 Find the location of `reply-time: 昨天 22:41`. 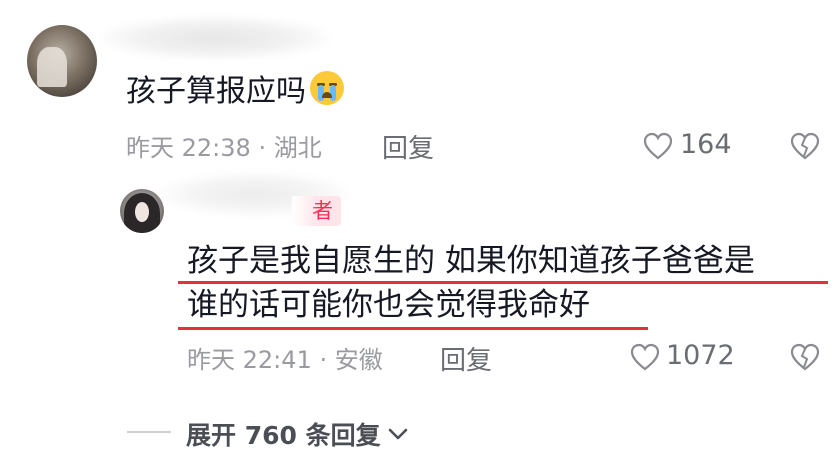

reply-time: 昨天 22:41 is located at coordinates (249, 360).